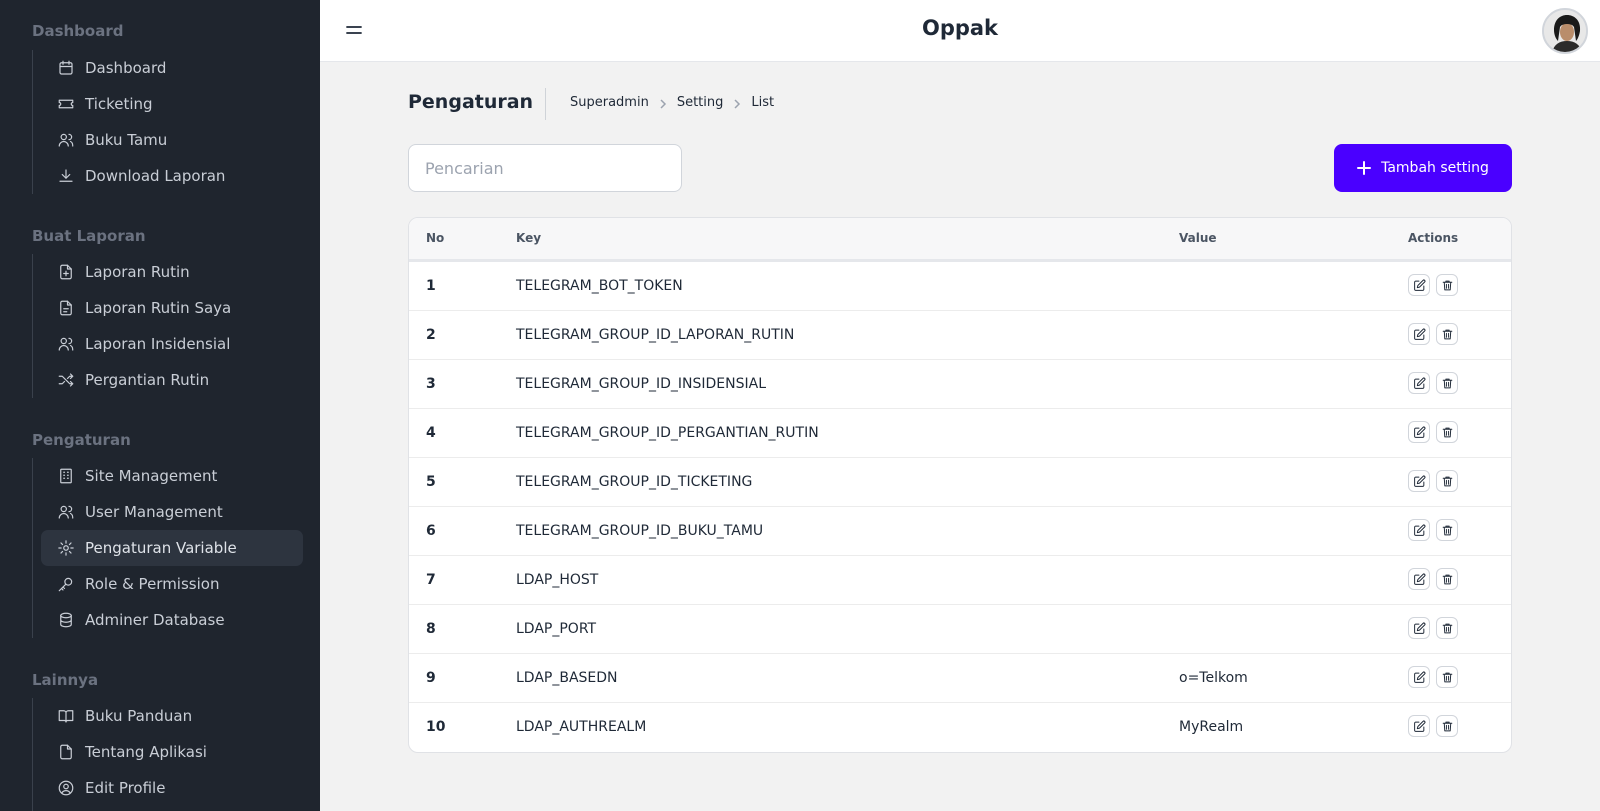 The height and width of the screenshot is (811, 1600). Describe the element at coordinates (172, 272) in the screenshot. I see `sidebar-item-laporan-rutin: Laporan Rutin` at that location.